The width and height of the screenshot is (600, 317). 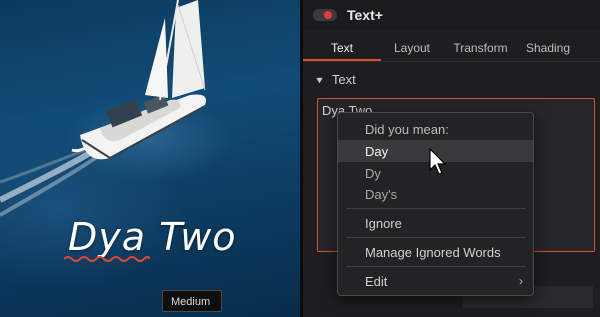 I want to click on tab-transform: Transform, so click(x=480, y=47).